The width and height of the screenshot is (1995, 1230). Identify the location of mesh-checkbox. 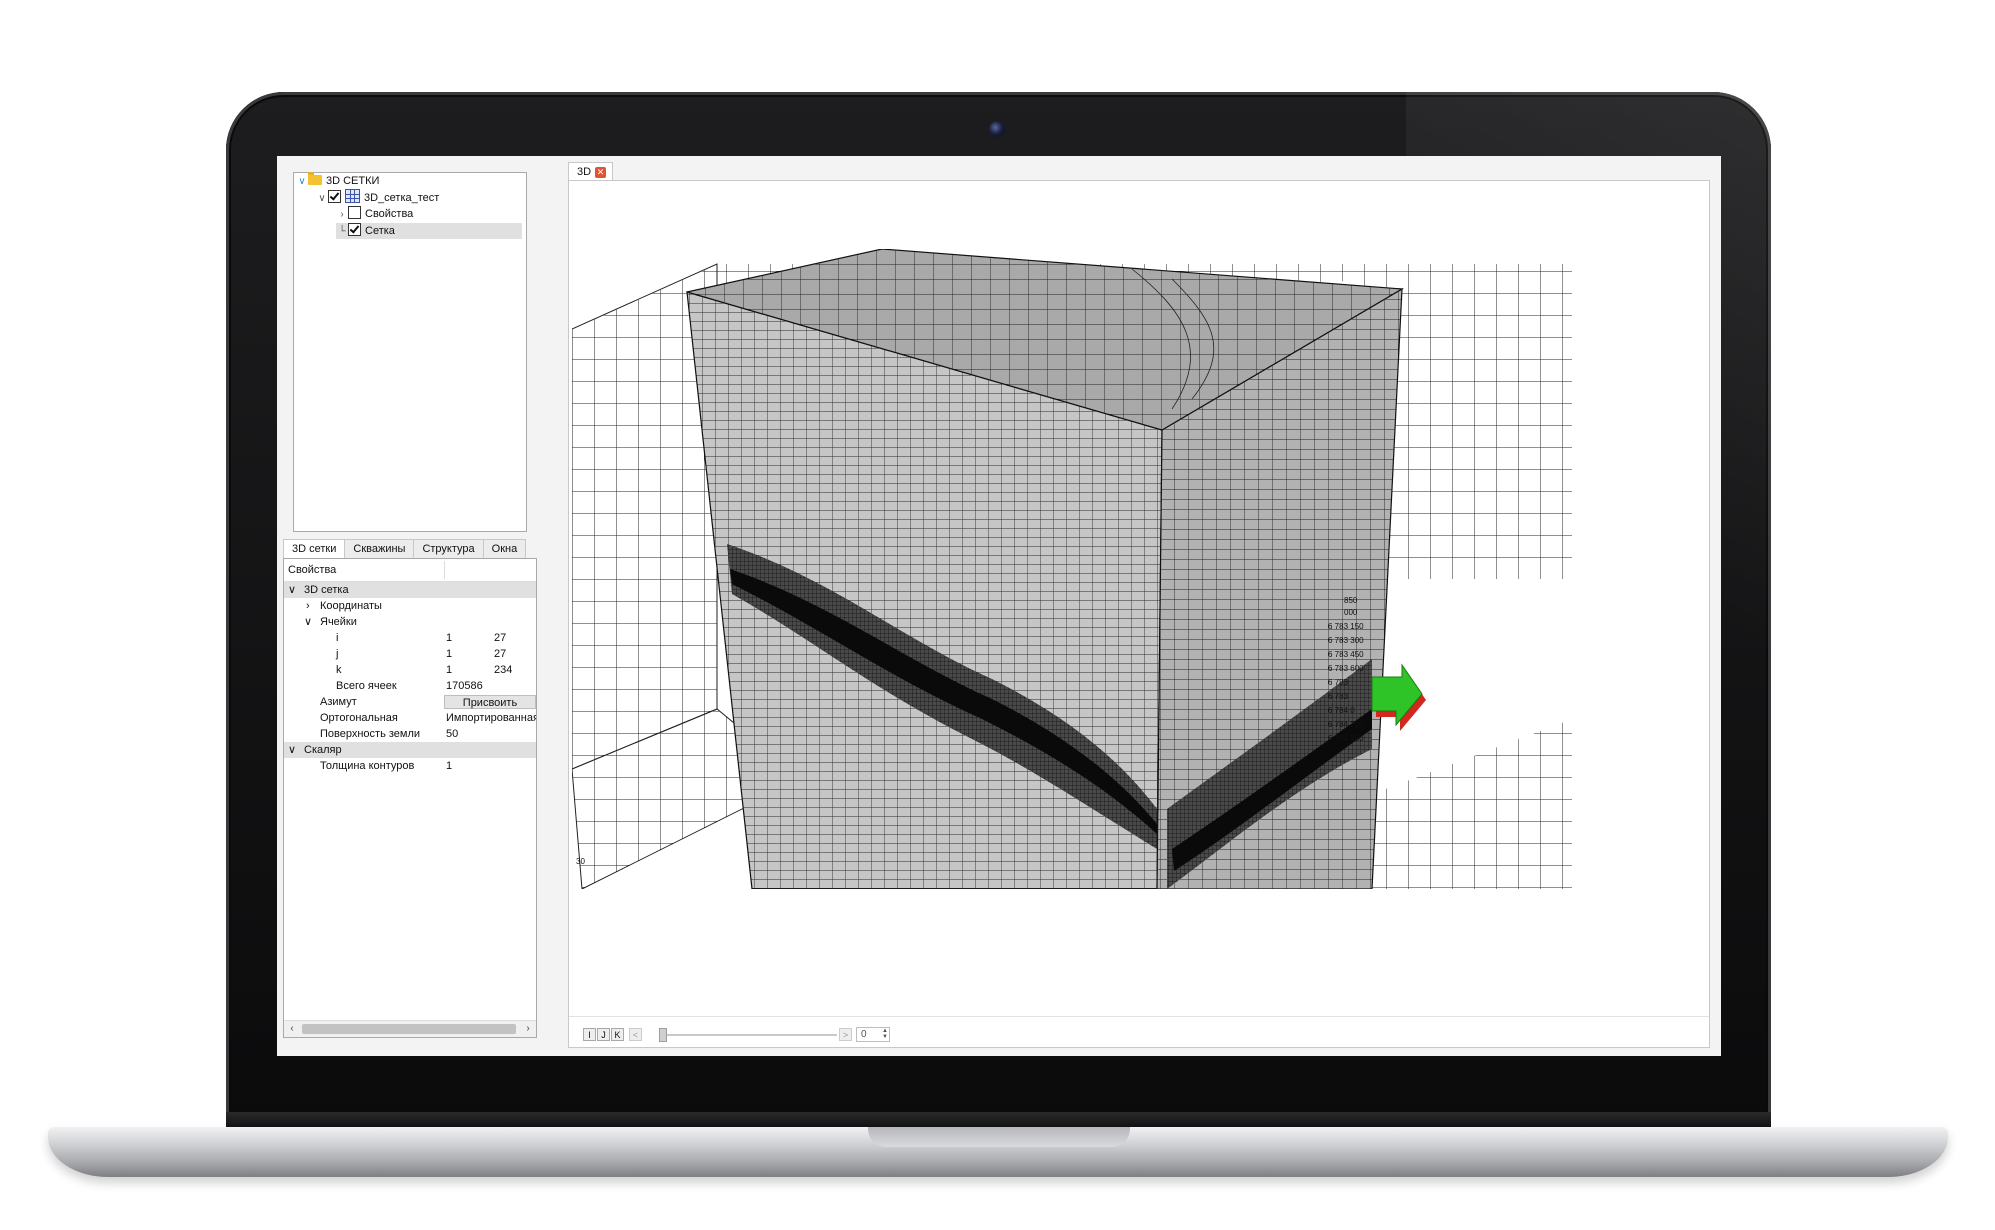
(354, 229).